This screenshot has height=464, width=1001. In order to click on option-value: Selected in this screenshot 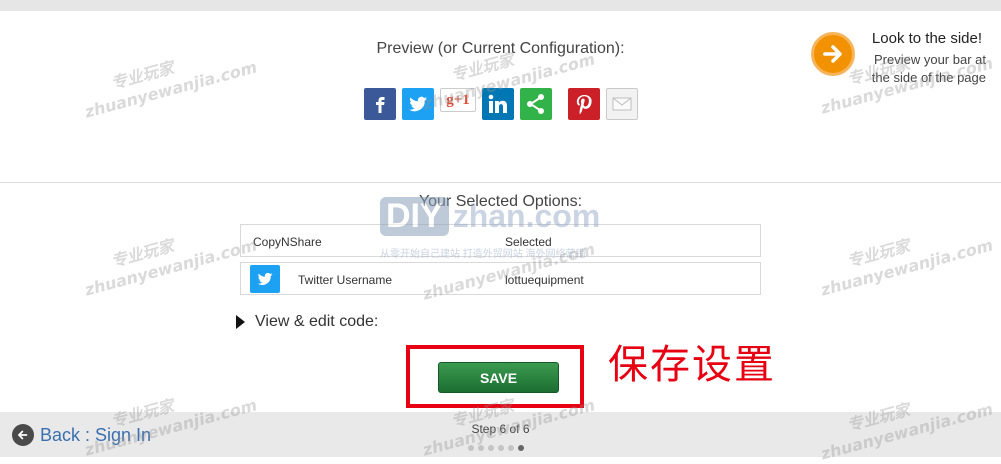, I will do `click(528, 242)`.